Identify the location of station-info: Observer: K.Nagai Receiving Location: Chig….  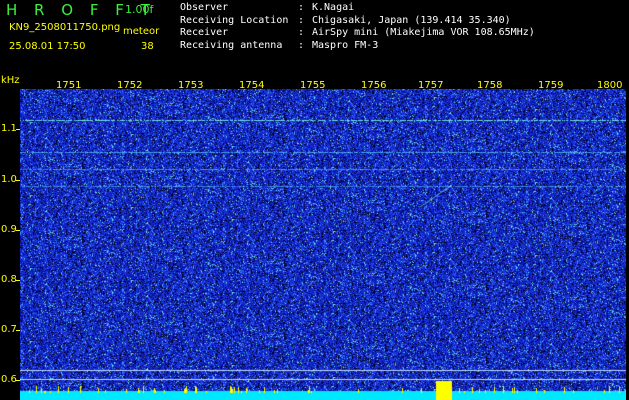
(357, 27).